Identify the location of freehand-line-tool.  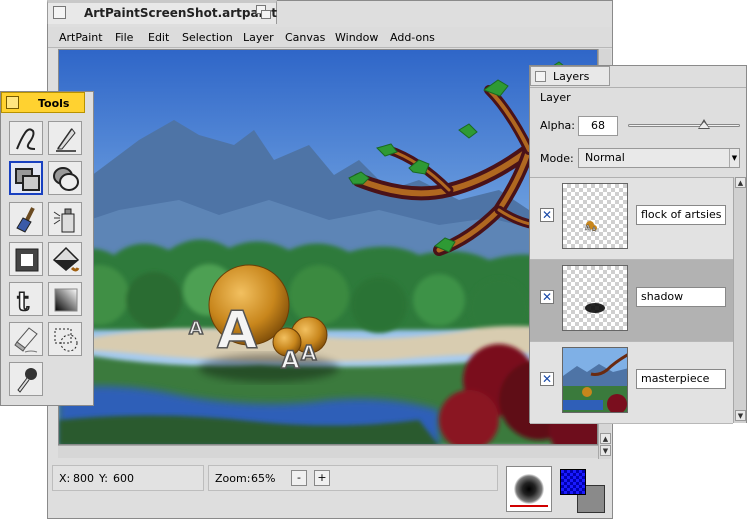
(26, 138).